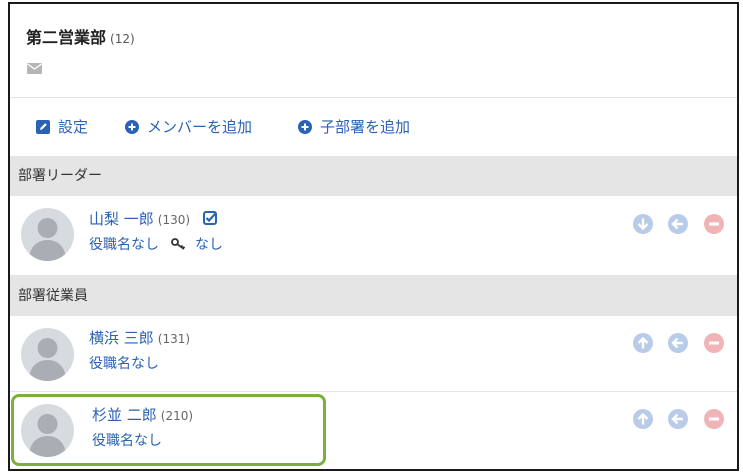 Image resolution: width=743 pixels, height=474 pixels. I want to click on add-member-label: メンバーを追加, so click(200, 127).